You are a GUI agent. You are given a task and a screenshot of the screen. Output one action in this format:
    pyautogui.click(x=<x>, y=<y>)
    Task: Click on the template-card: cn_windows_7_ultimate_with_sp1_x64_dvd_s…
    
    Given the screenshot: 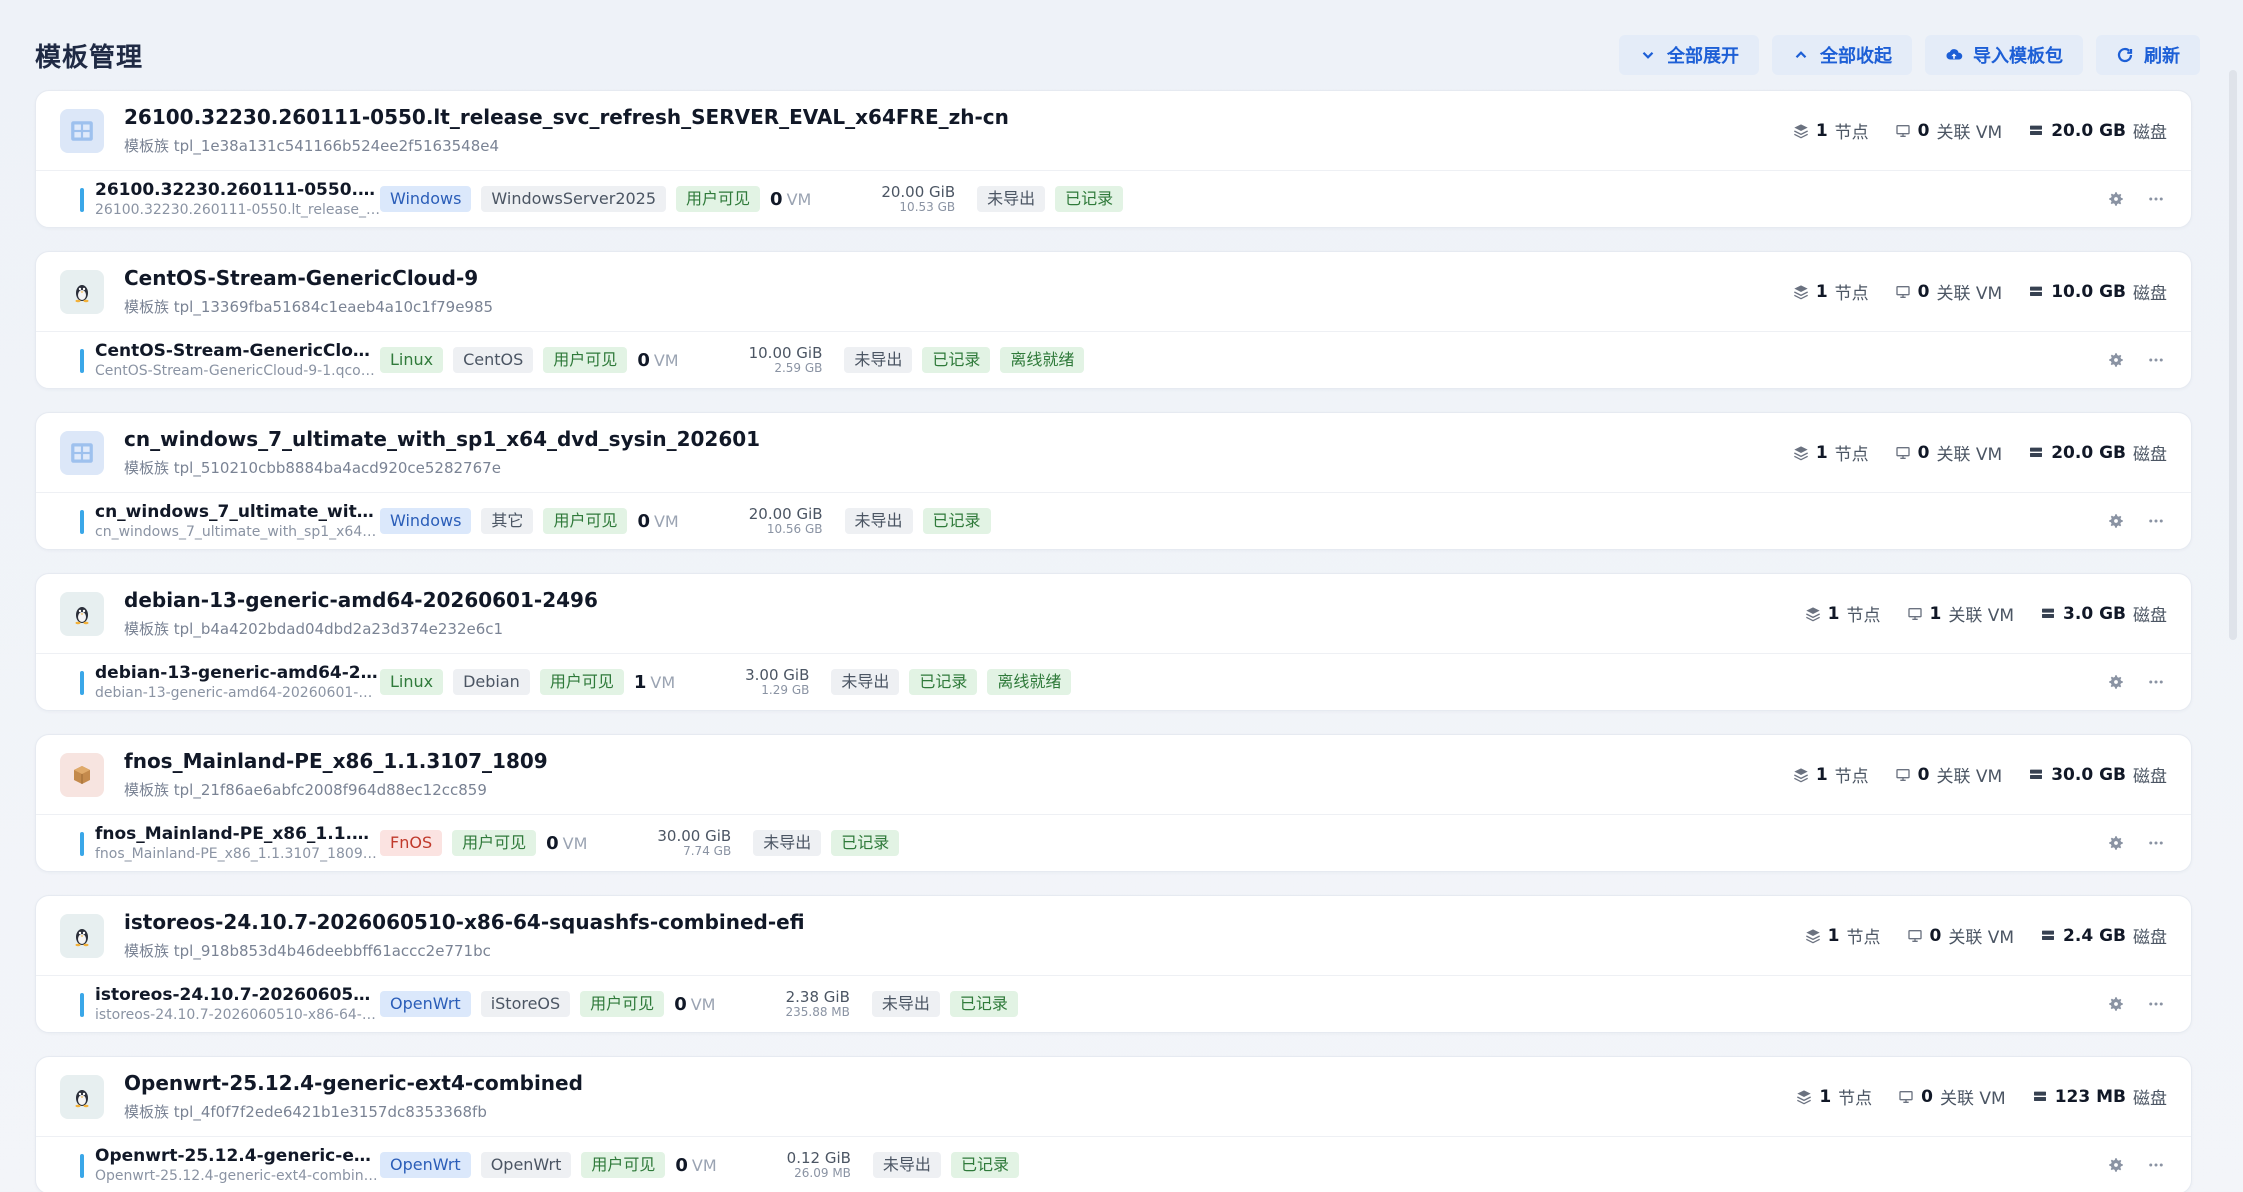 What is the action you would take?
    pyautogui.click(x=1113, y=481)
    